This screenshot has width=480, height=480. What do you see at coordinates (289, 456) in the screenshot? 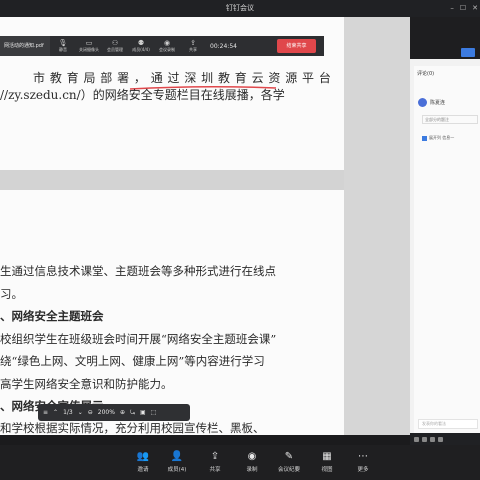
I see `notes-icon: ✎` at bounding box center [289, 456].